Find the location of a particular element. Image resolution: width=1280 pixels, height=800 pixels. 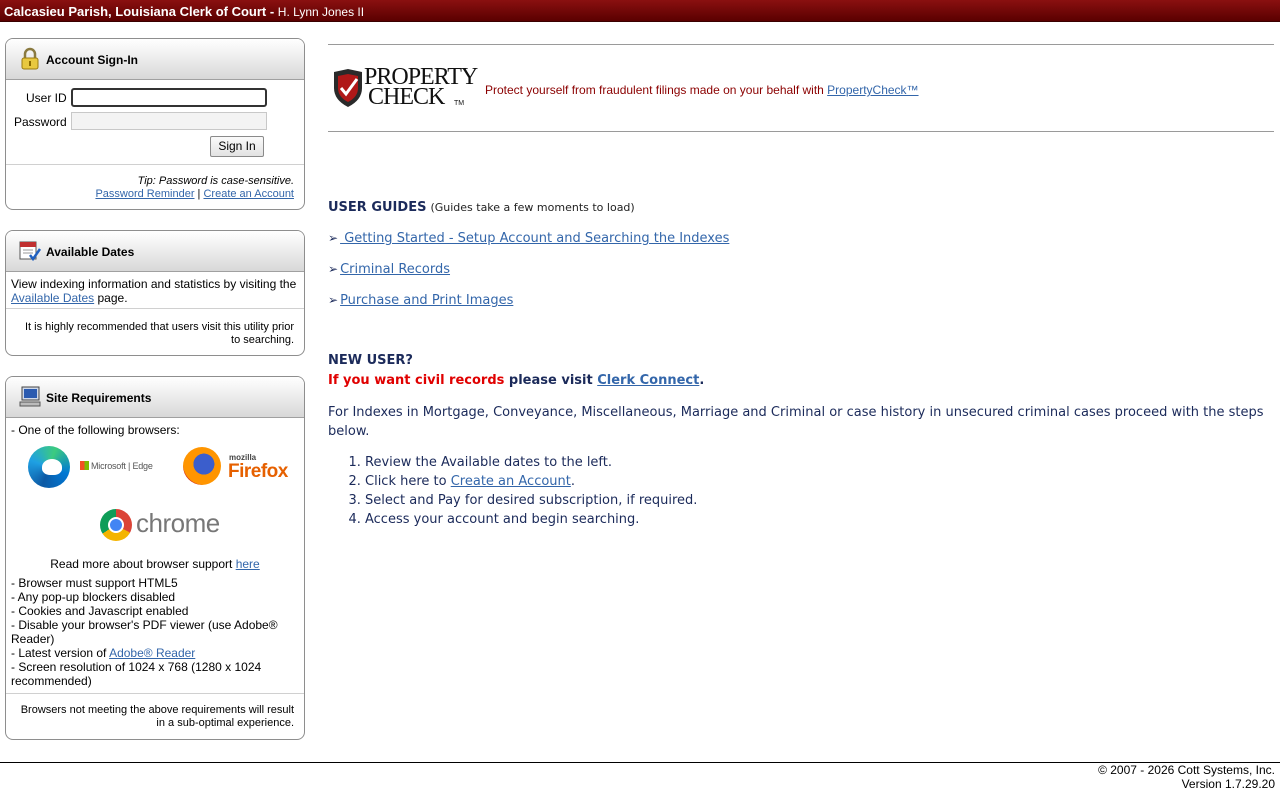

create-account-link: Create an Account is located at coordinates (248, 194).